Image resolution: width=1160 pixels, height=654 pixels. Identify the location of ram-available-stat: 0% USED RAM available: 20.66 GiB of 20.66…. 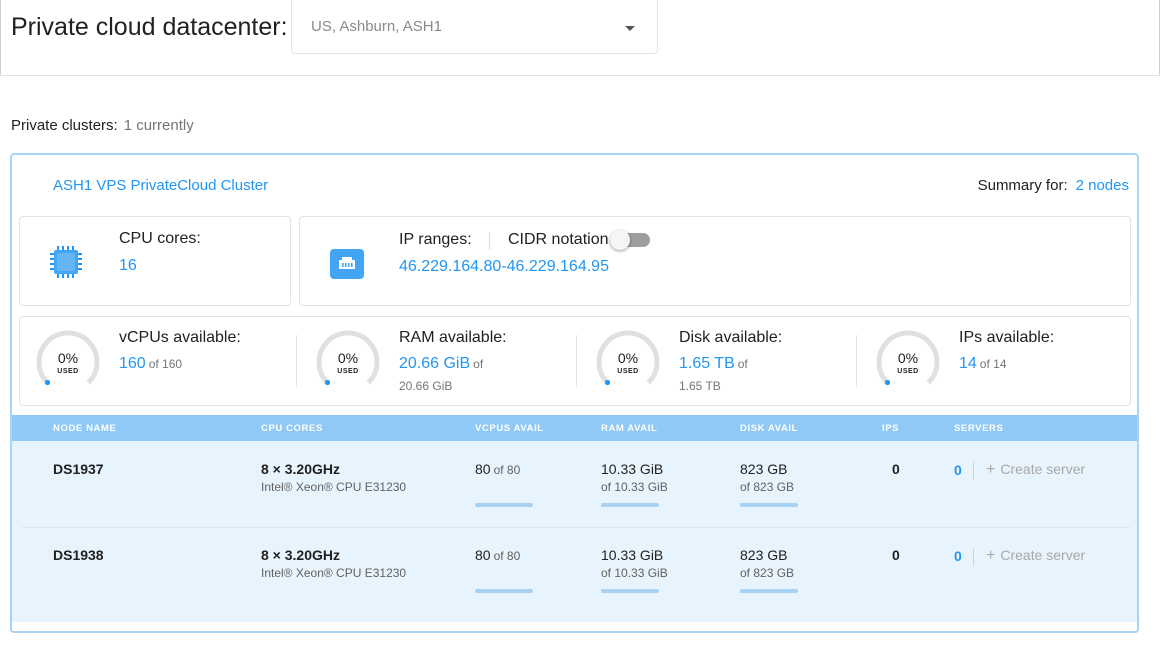
(440, 362).